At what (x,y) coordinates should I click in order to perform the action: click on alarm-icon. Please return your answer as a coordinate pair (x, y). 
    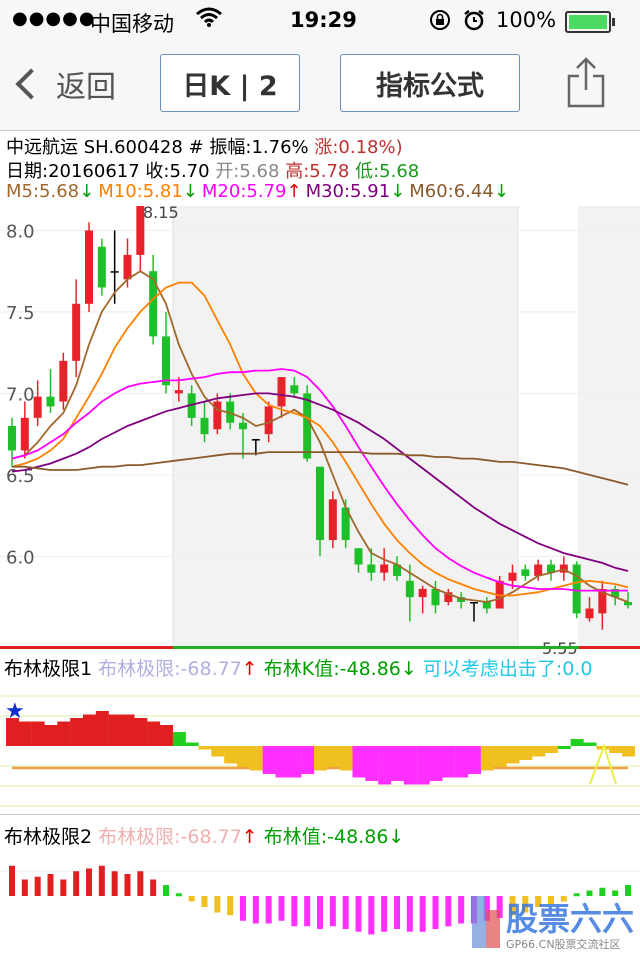
    Looking at the image, I should click on (474, 22).